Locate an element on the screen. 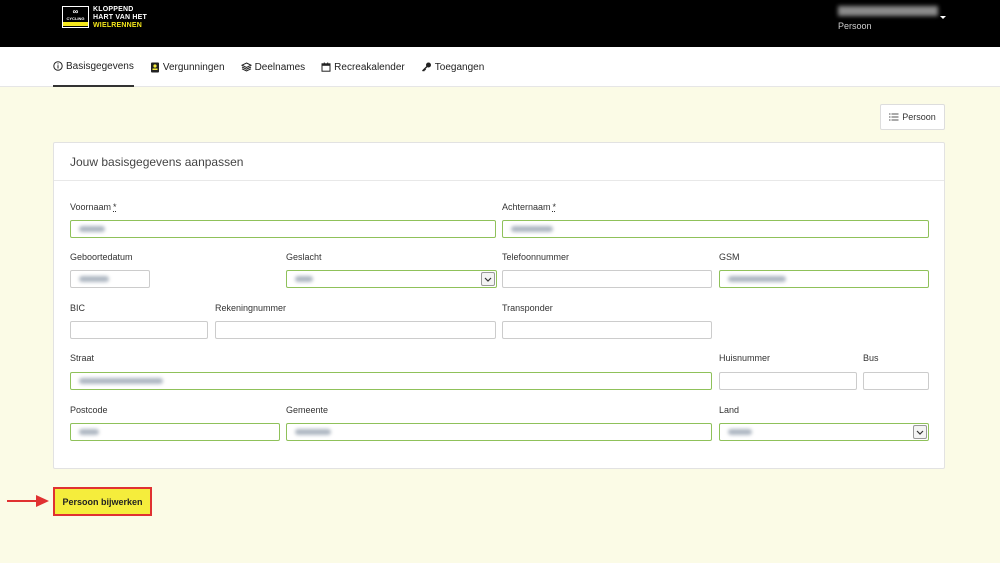  tab-toegangen: Toegangen is located at coordinates (453, 67).